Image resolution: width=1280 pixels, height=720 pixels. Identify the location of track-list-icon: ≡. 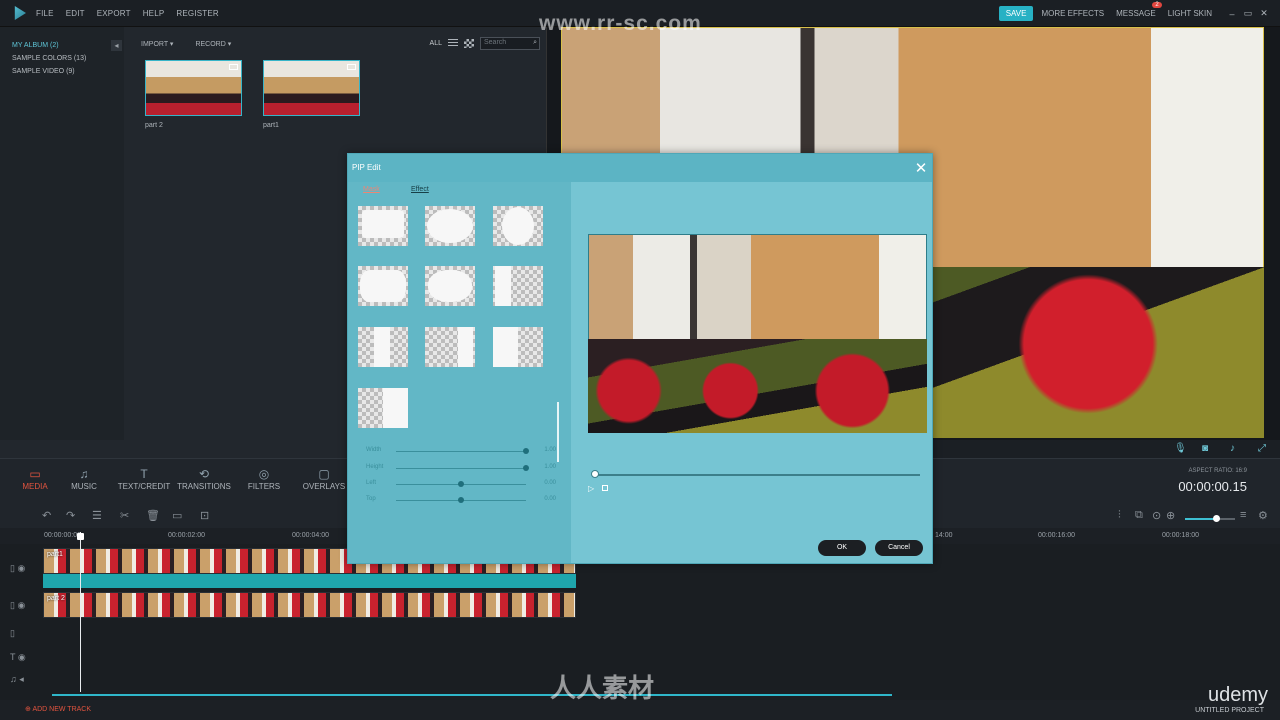
(1243, 515).